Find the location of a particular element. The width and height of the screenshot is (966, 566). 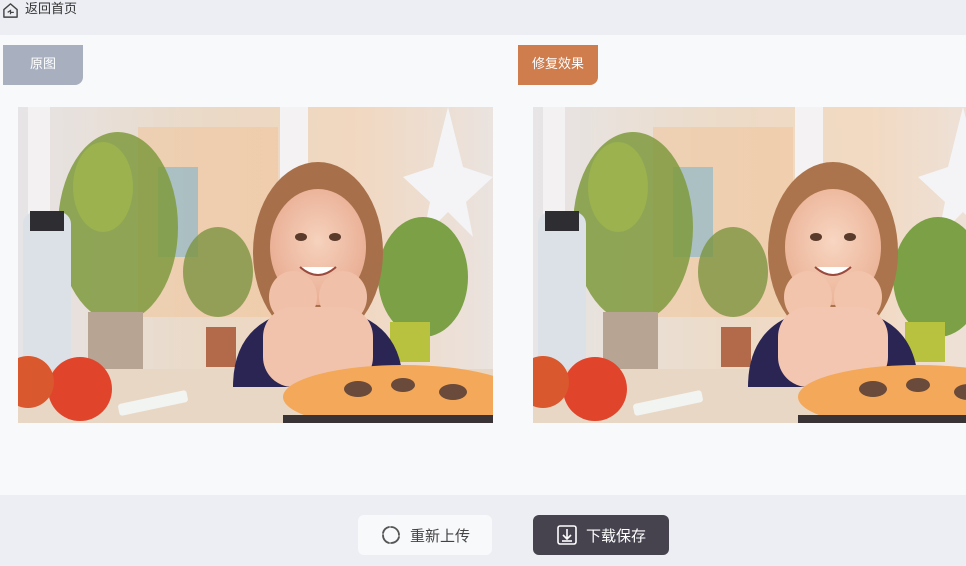

back-home-label: 返回首页 is located at coordinates (51, 9).